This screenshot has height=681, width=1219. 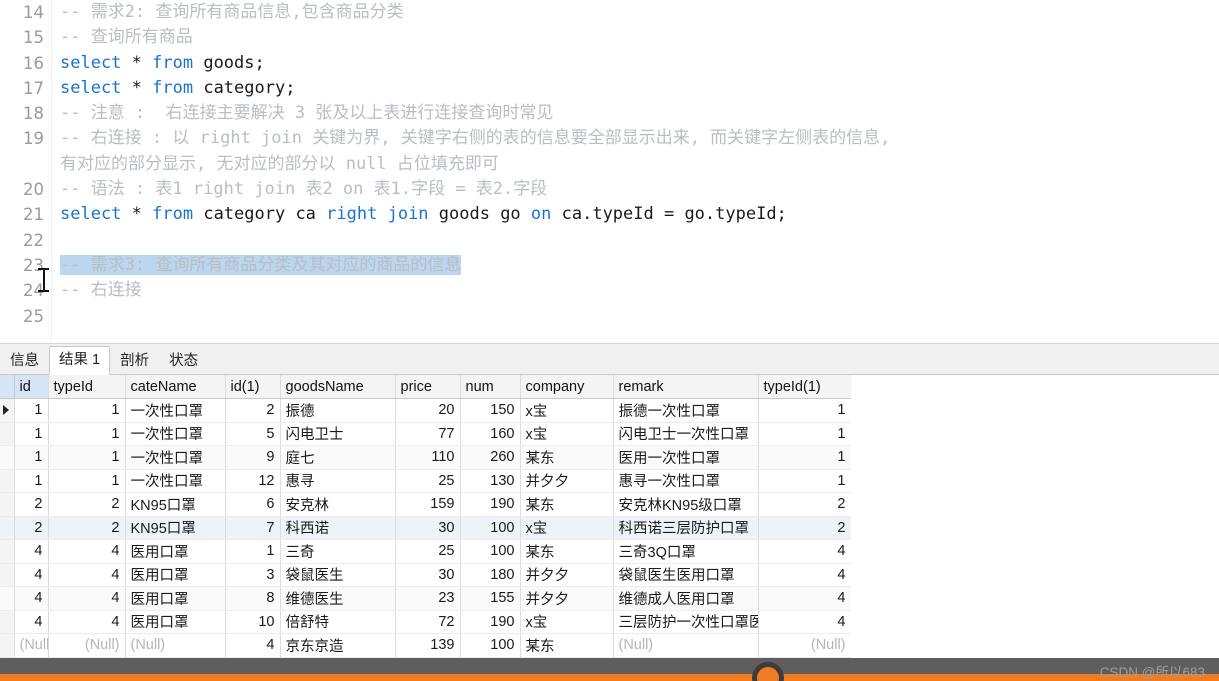 What do you see at coordinates (253, 481) in the screenshot?
I see `table-cell: 12` at bounding box center [253, 481].